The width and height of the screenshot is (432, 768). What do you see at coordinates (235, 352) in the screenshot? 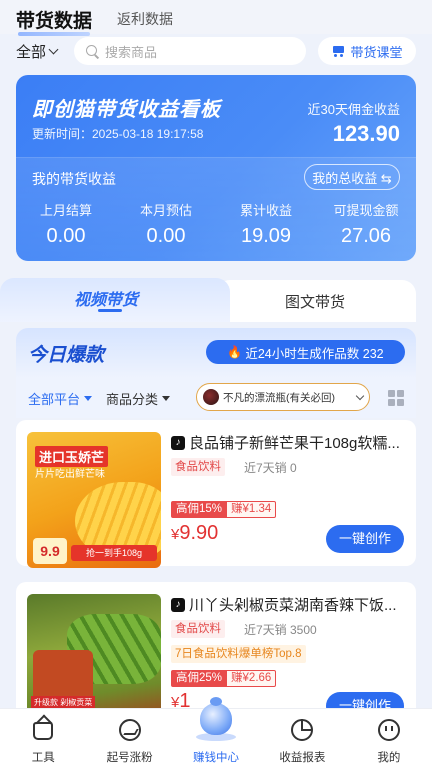
I see `fire-icon: 🔥` at bounding box center [235, 352].